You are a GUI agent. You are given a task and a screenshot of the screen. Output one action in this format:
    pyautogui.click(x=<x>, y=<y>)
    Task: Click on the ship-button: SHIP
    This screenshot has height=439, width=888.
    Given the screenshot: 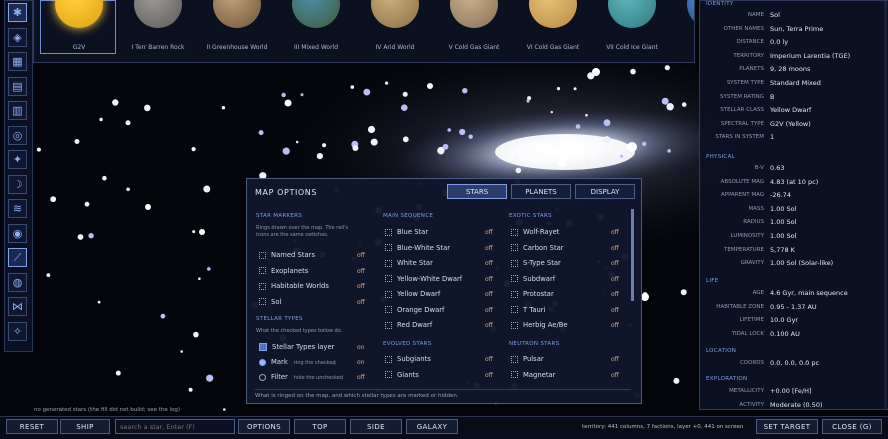 What is the action you would take?
    pyautogui.click(x=85, y=426)
    